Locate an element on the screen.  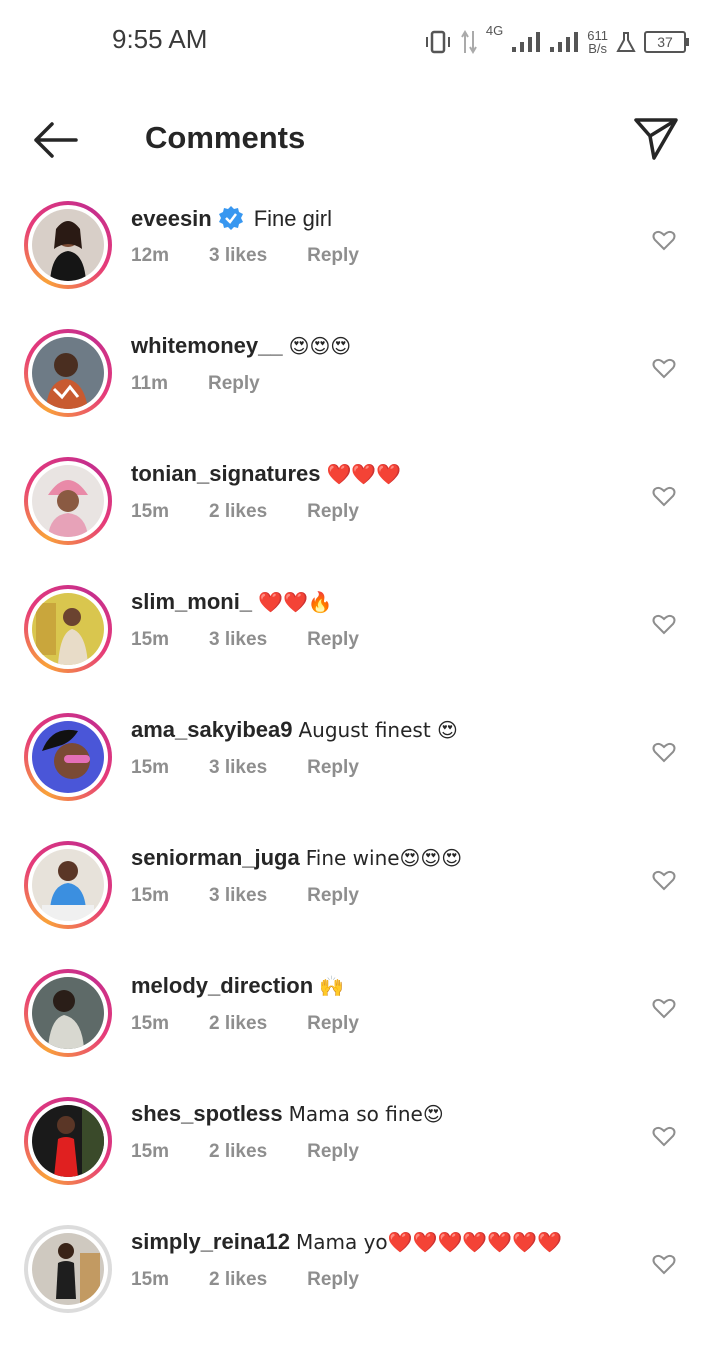
comment-meta: 11m Reply is located at coordinates (195, 384).